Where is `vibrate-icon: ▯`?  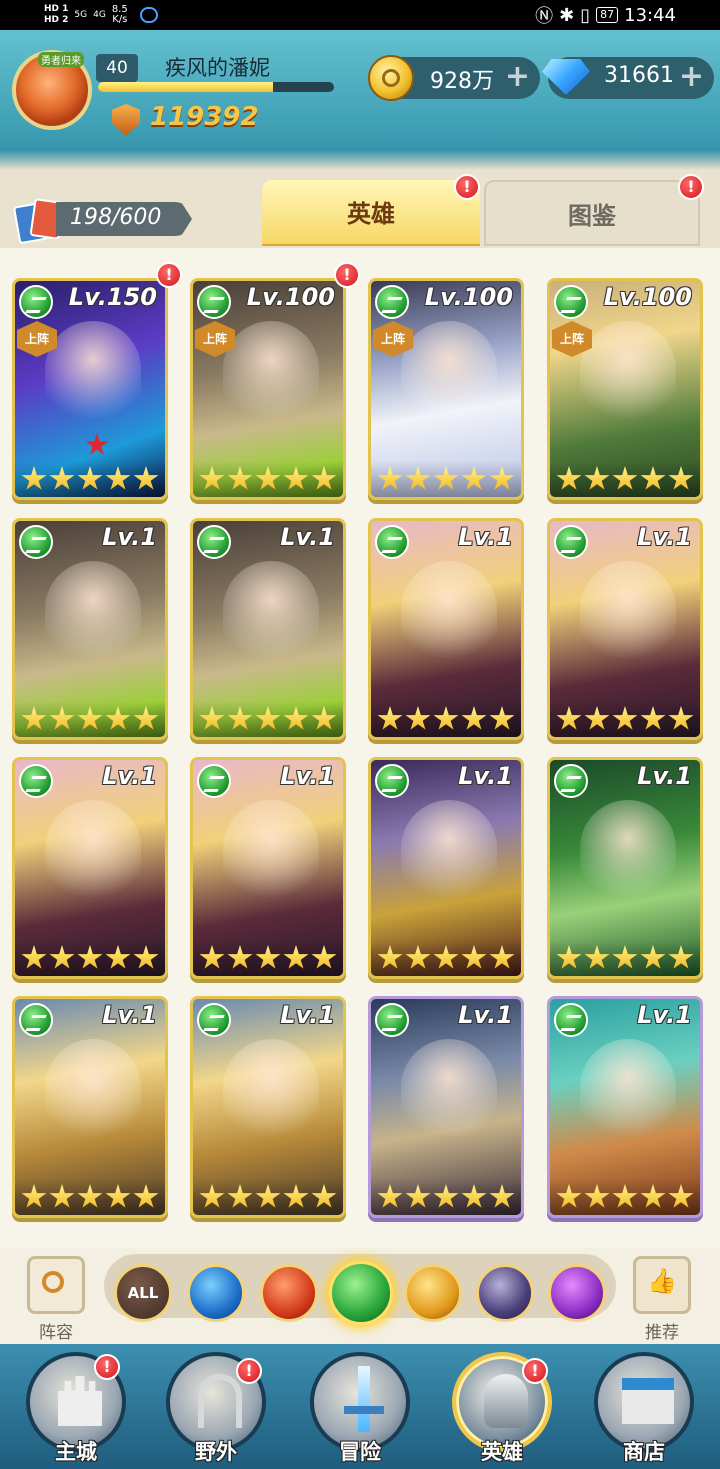
vibrate-icon: ▯ is located at coordinates (585, 15).